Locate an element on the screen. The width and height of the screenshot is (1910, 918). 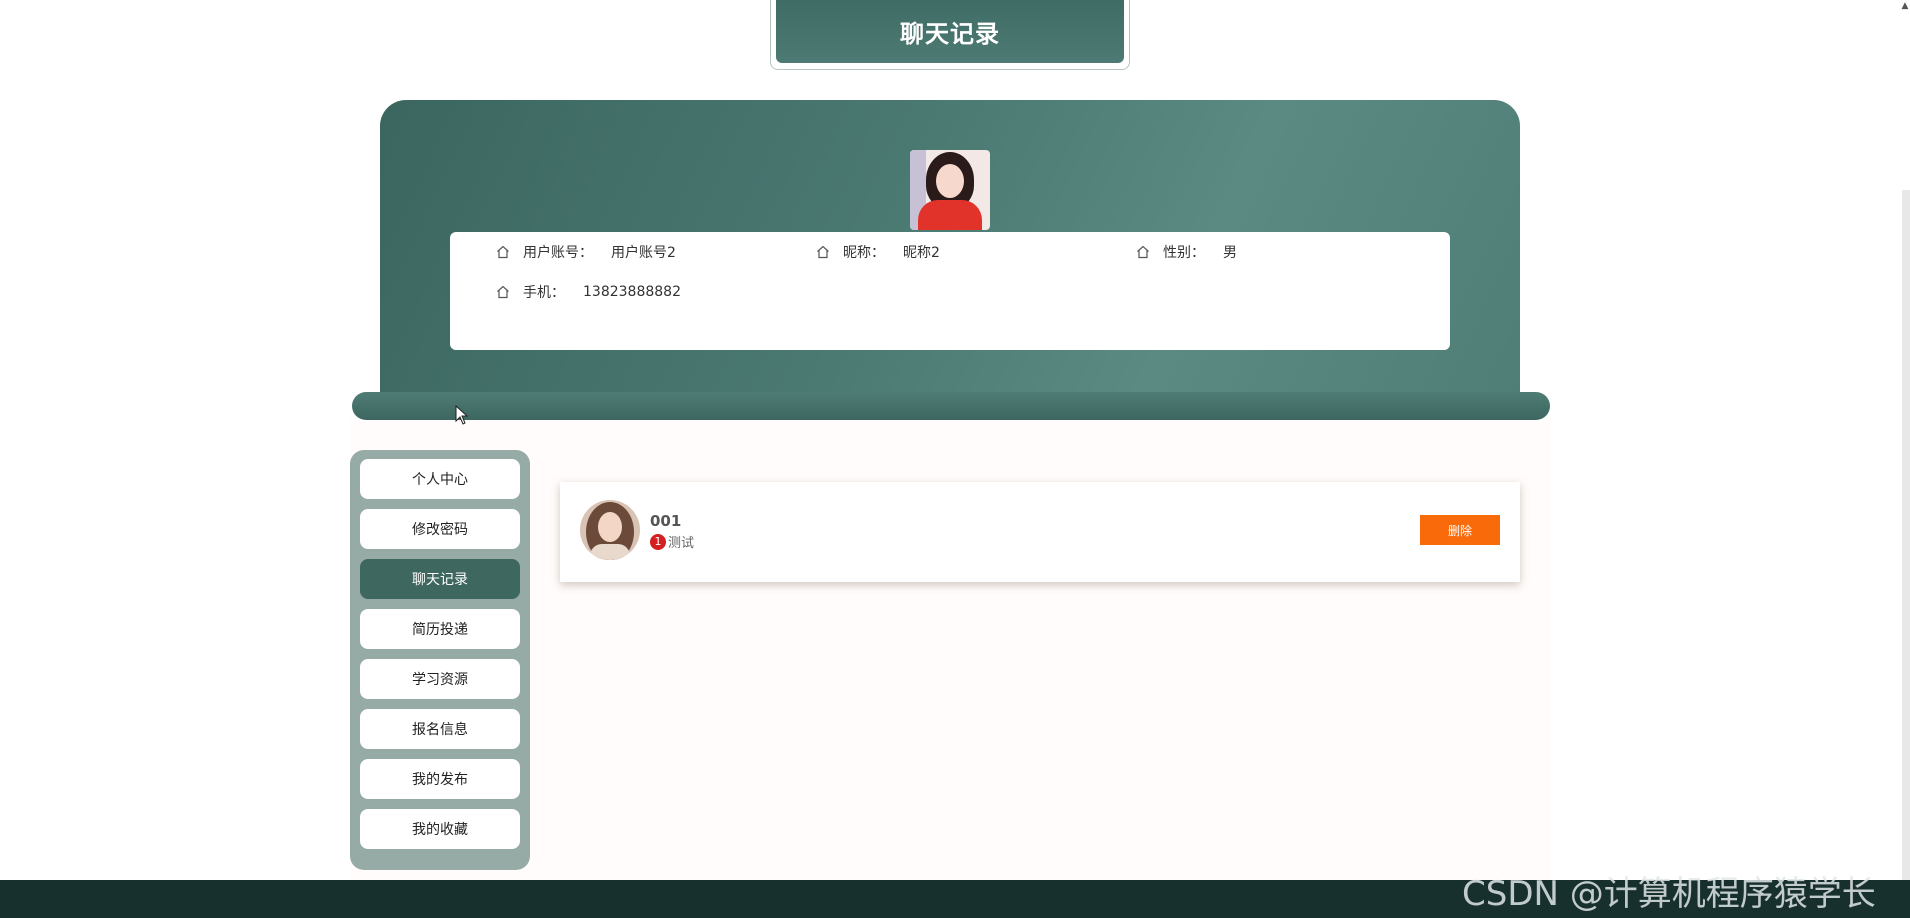
page-title-tab: 聊天记录 is located at coordinates (950, 35).